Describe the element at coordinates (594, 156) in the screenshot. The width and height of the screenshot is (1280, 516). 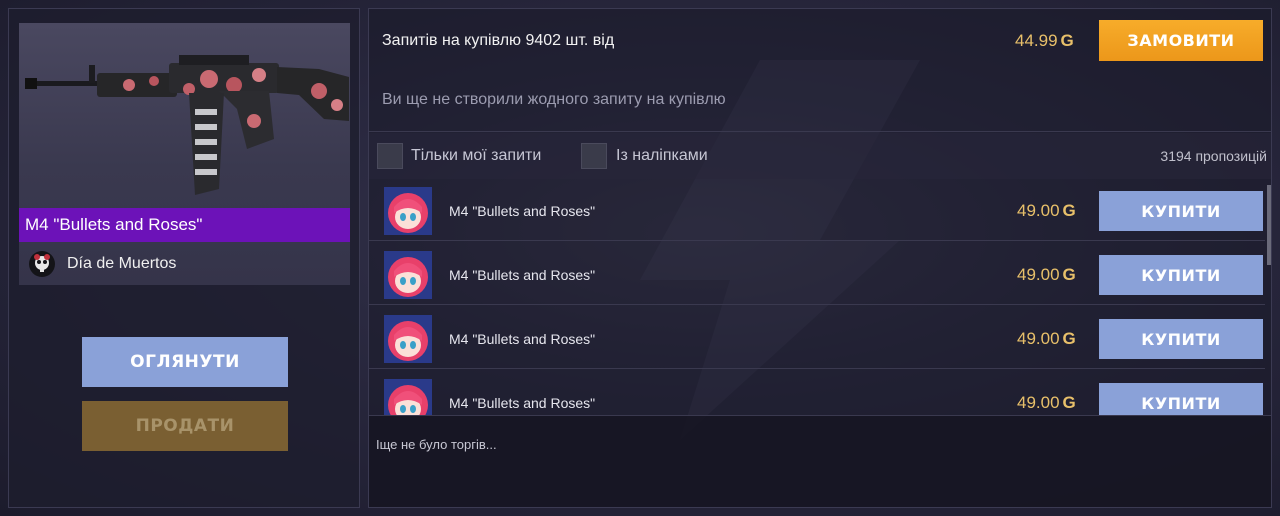
I see `with-stickers-checkbox` at that location.